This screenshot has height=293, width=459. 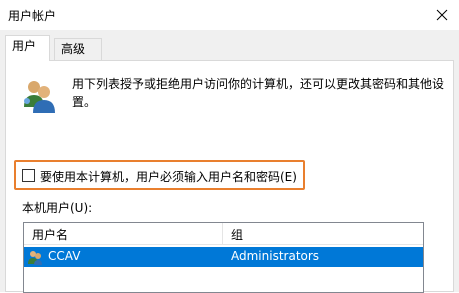 I want to click on users-icon, so click(x=39, y=97).